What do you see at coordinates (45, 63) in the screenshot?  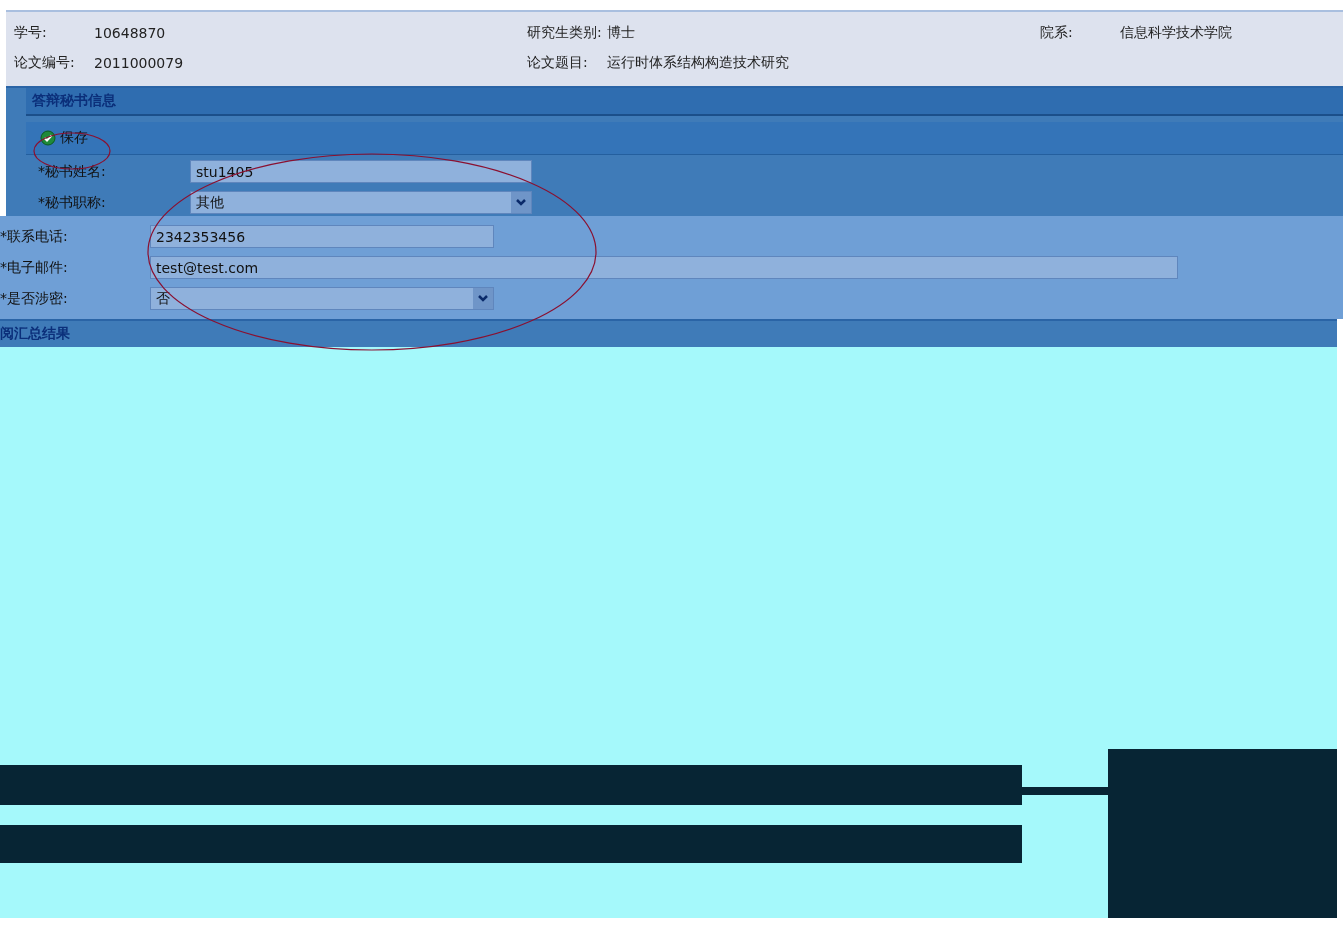 I see `info-label: 论文编号:` at bounding box center [45, 63].